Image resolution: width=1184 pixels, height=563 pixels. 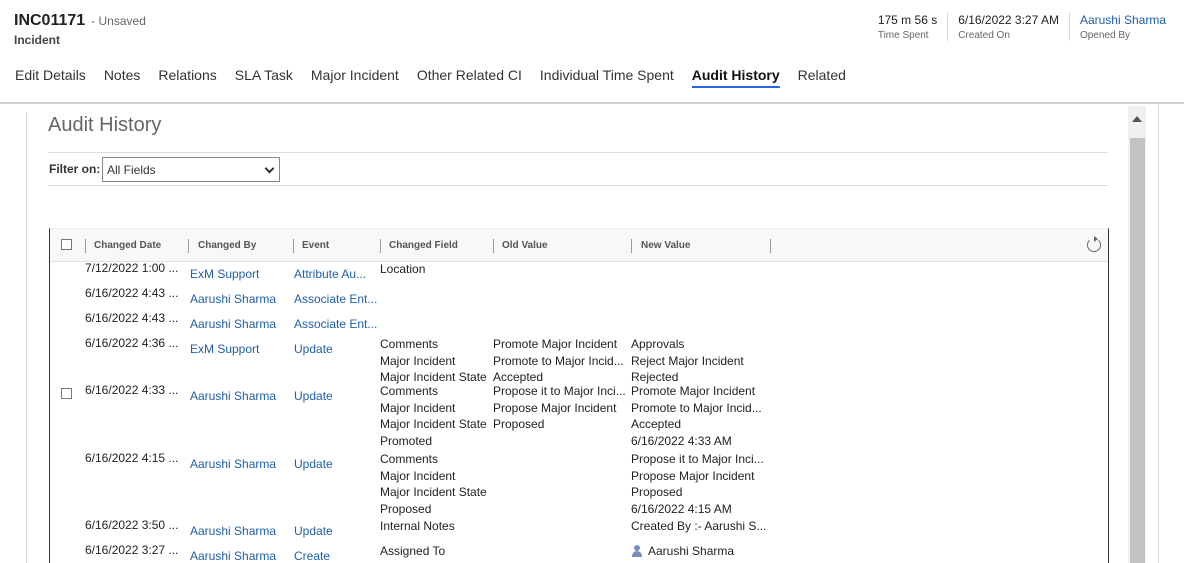 I want to click on record-id: INC01171, so click(x=50, y=20).